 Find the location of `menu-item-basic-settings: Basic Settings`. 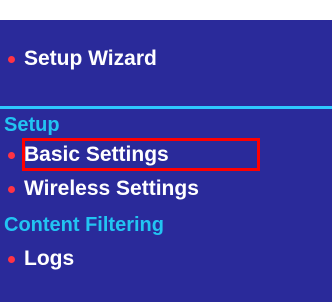

menu-item-basic-settings: Basic Settings is located at coordinates (166, 155).